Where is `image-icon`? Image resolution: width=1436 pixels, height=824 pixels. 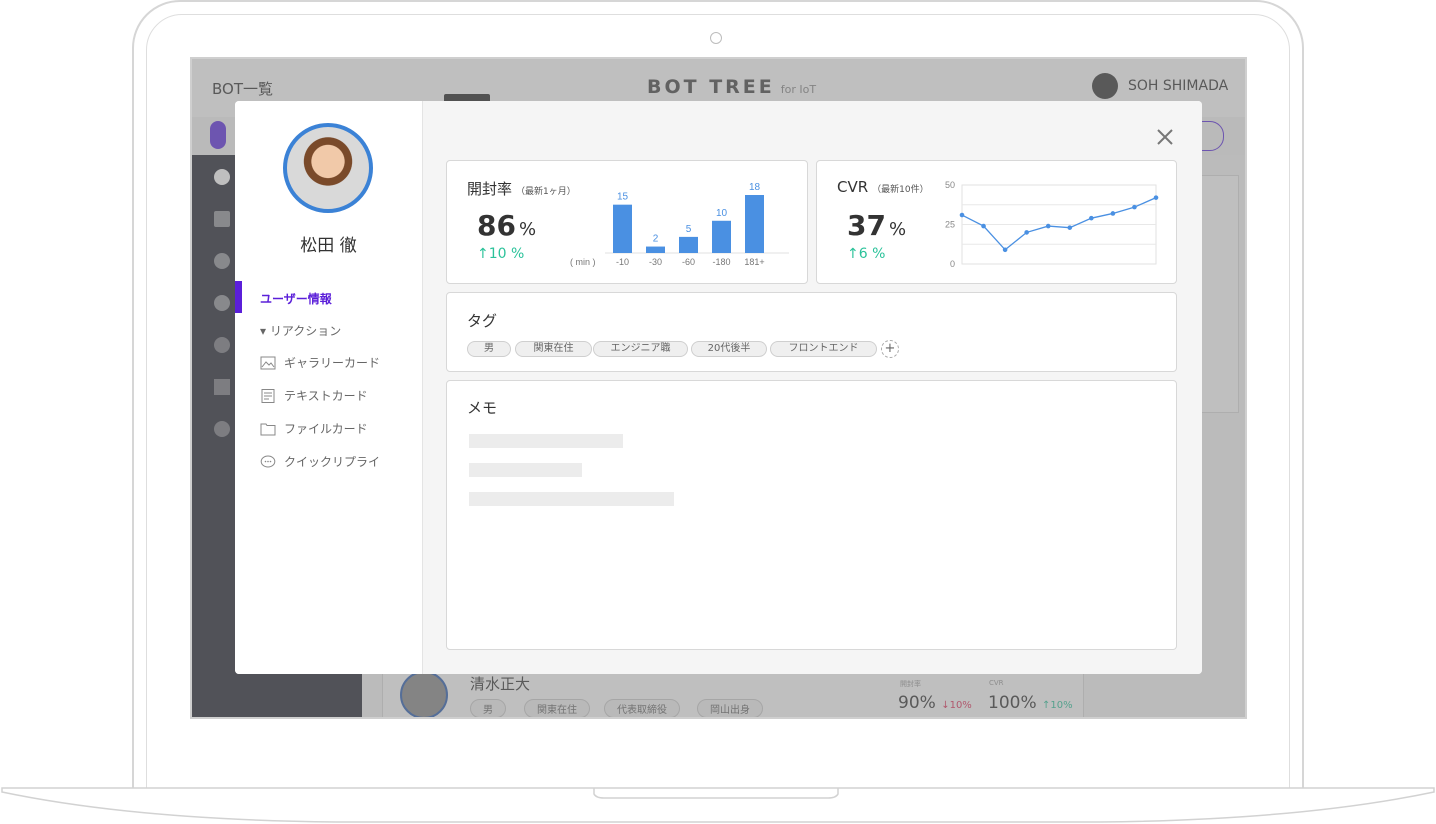 image-icon is located at coordinates (268, 362).